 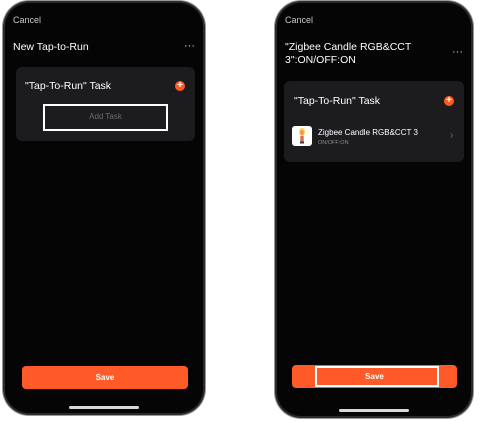 I want to click on save-button: Save, so click(x=105, y=377).